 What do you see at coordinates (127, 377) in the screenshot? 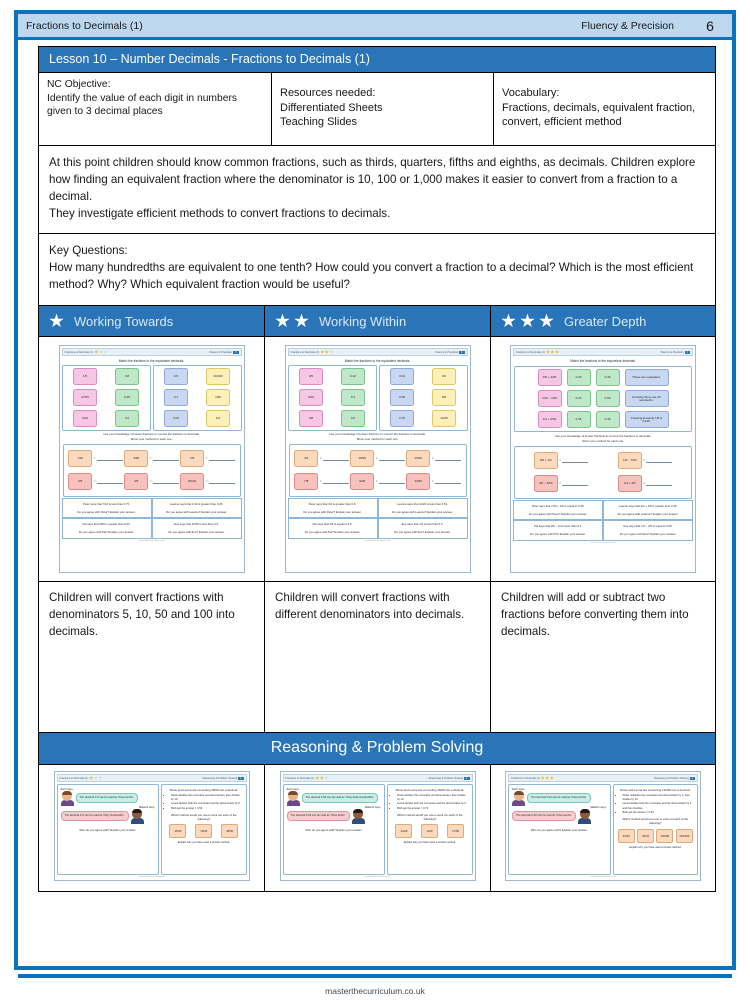
I see `decimal-card: 0.8` at bounding box center [127, 377].